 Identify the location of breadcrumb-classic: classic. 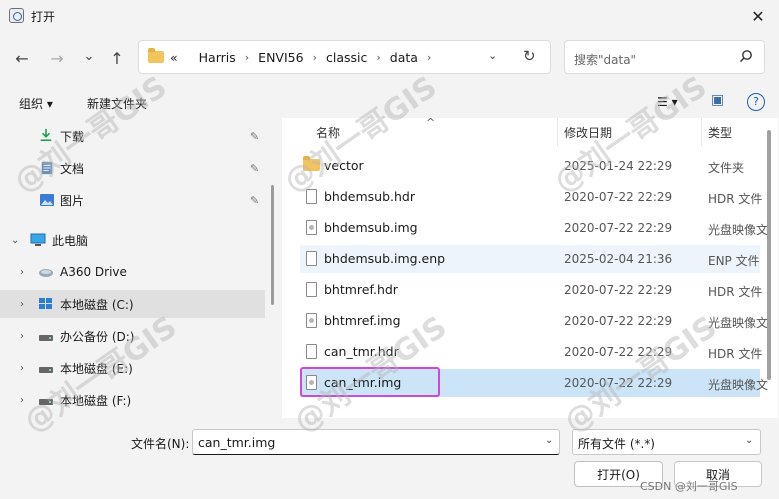
(346, 57).